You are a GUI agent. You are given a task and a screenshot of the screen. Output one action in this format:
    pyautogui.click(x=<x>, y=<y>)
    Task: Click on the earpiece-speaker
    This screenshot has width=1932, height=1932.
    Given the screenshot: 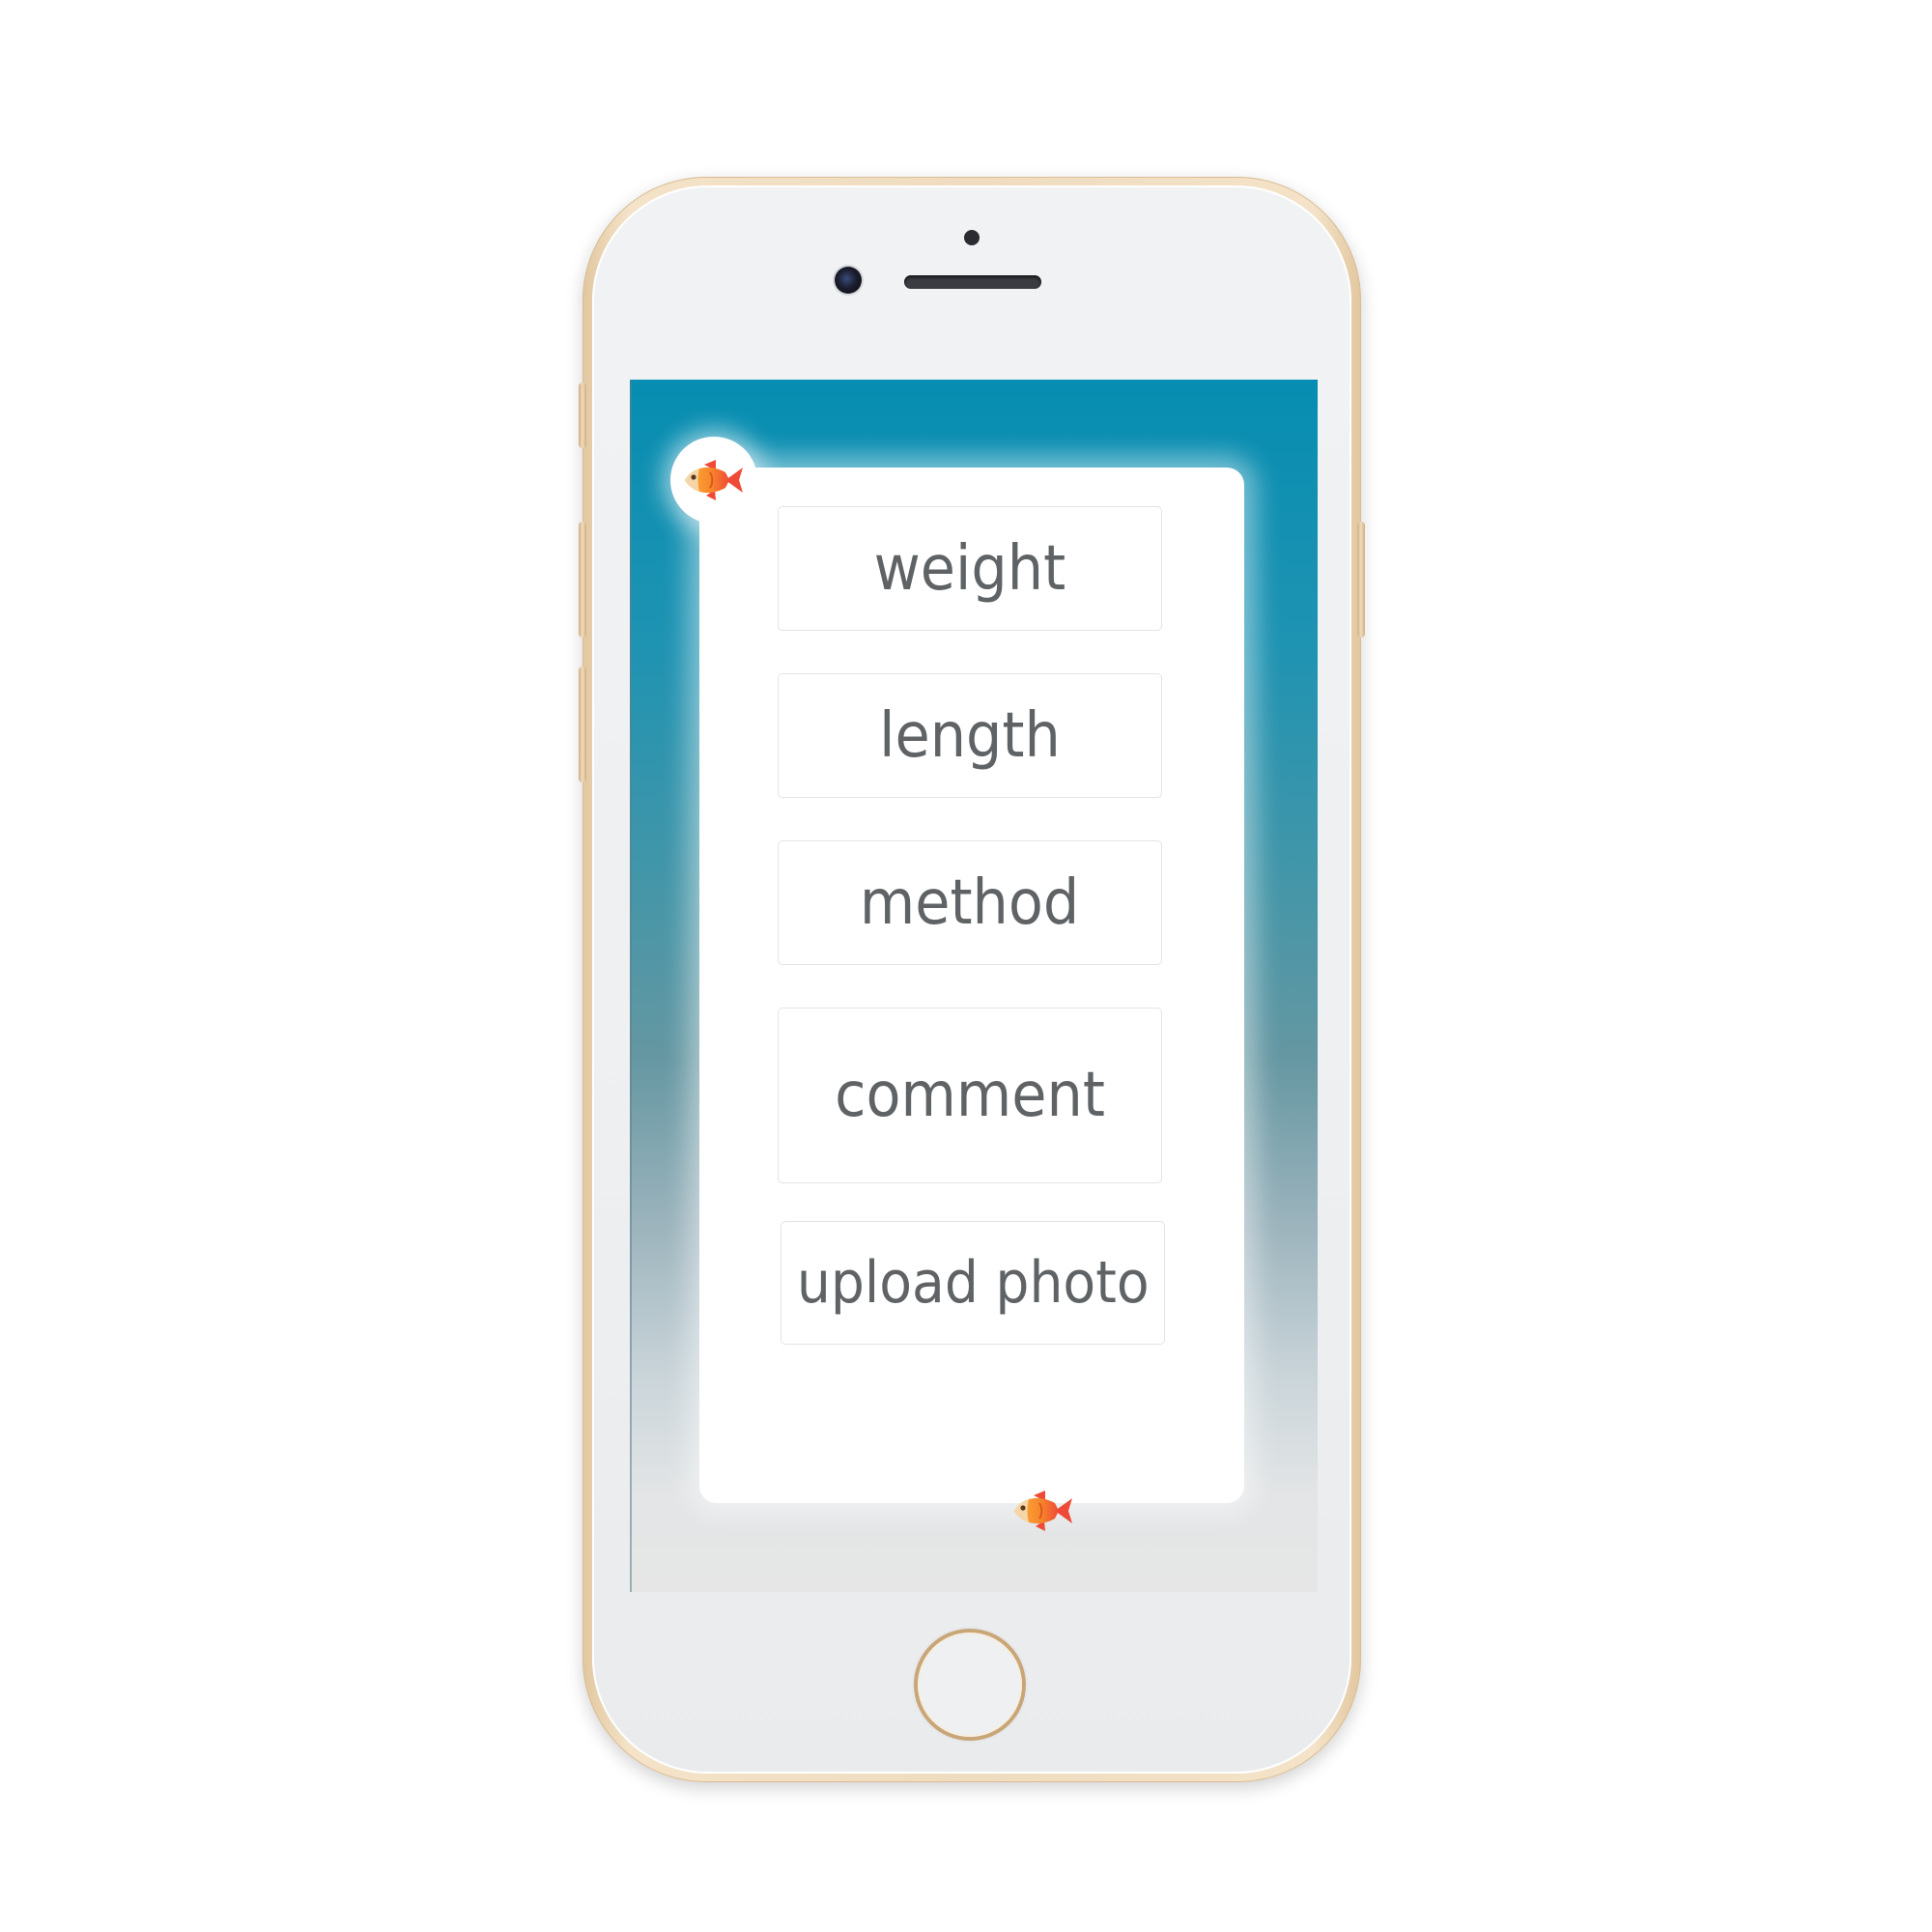 What is the action you would take?
    pyautogui.click(x=972, y=282)
    